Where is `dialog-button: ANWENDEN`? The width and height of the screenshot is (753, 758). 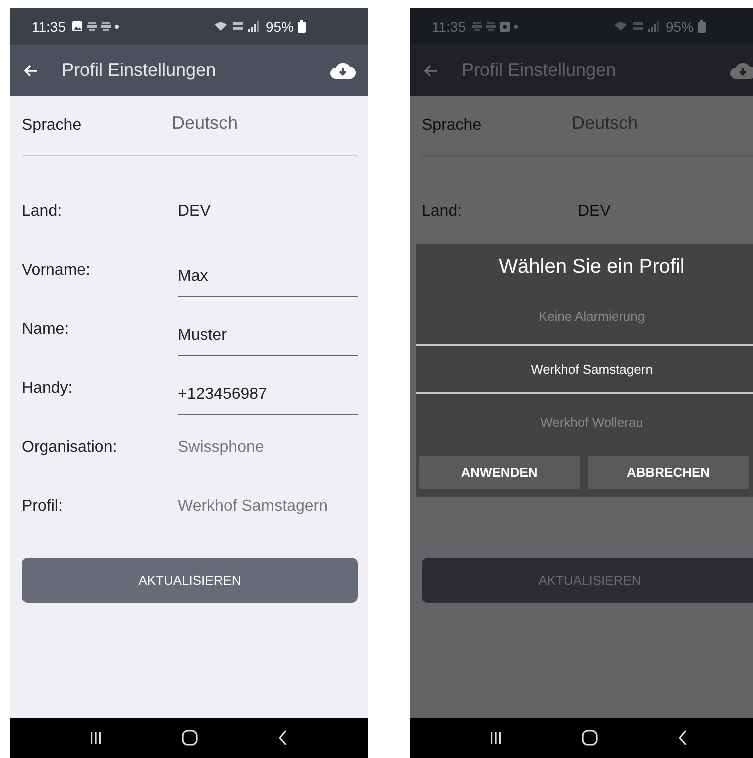 dialog-button: ANWENDEN is located at coordinates (499, 472).